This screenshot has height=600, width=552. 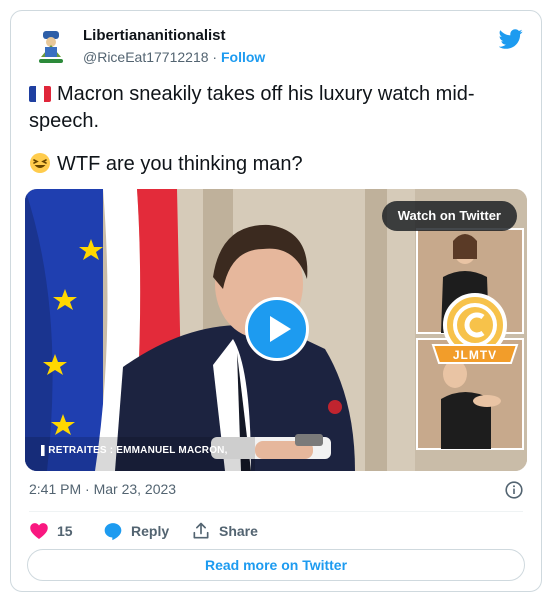 What do you see at coordinates (180, 164) in the screenshot?
I see `tweet-line-2-text: WTF are you thinking man?` at bounding box center [180, 164].